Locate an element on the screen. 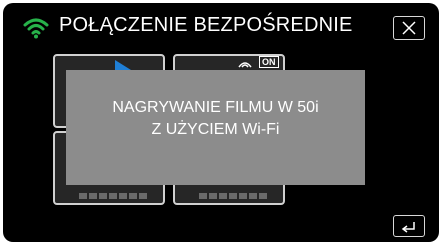  on-badge: ON is located at coordinates (269, 62).